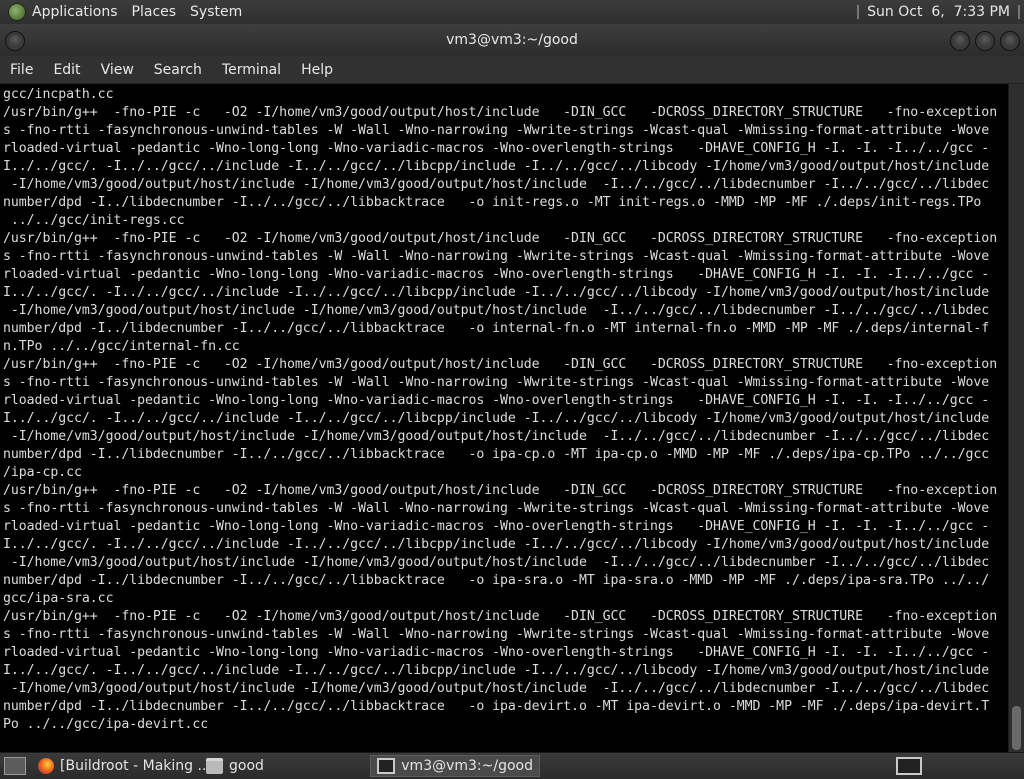 The image size is (1024, 779). What do you see at coordinates (985, 41) in the screenshot?
I see `maximize-icon` at bounding box center [985, 41].